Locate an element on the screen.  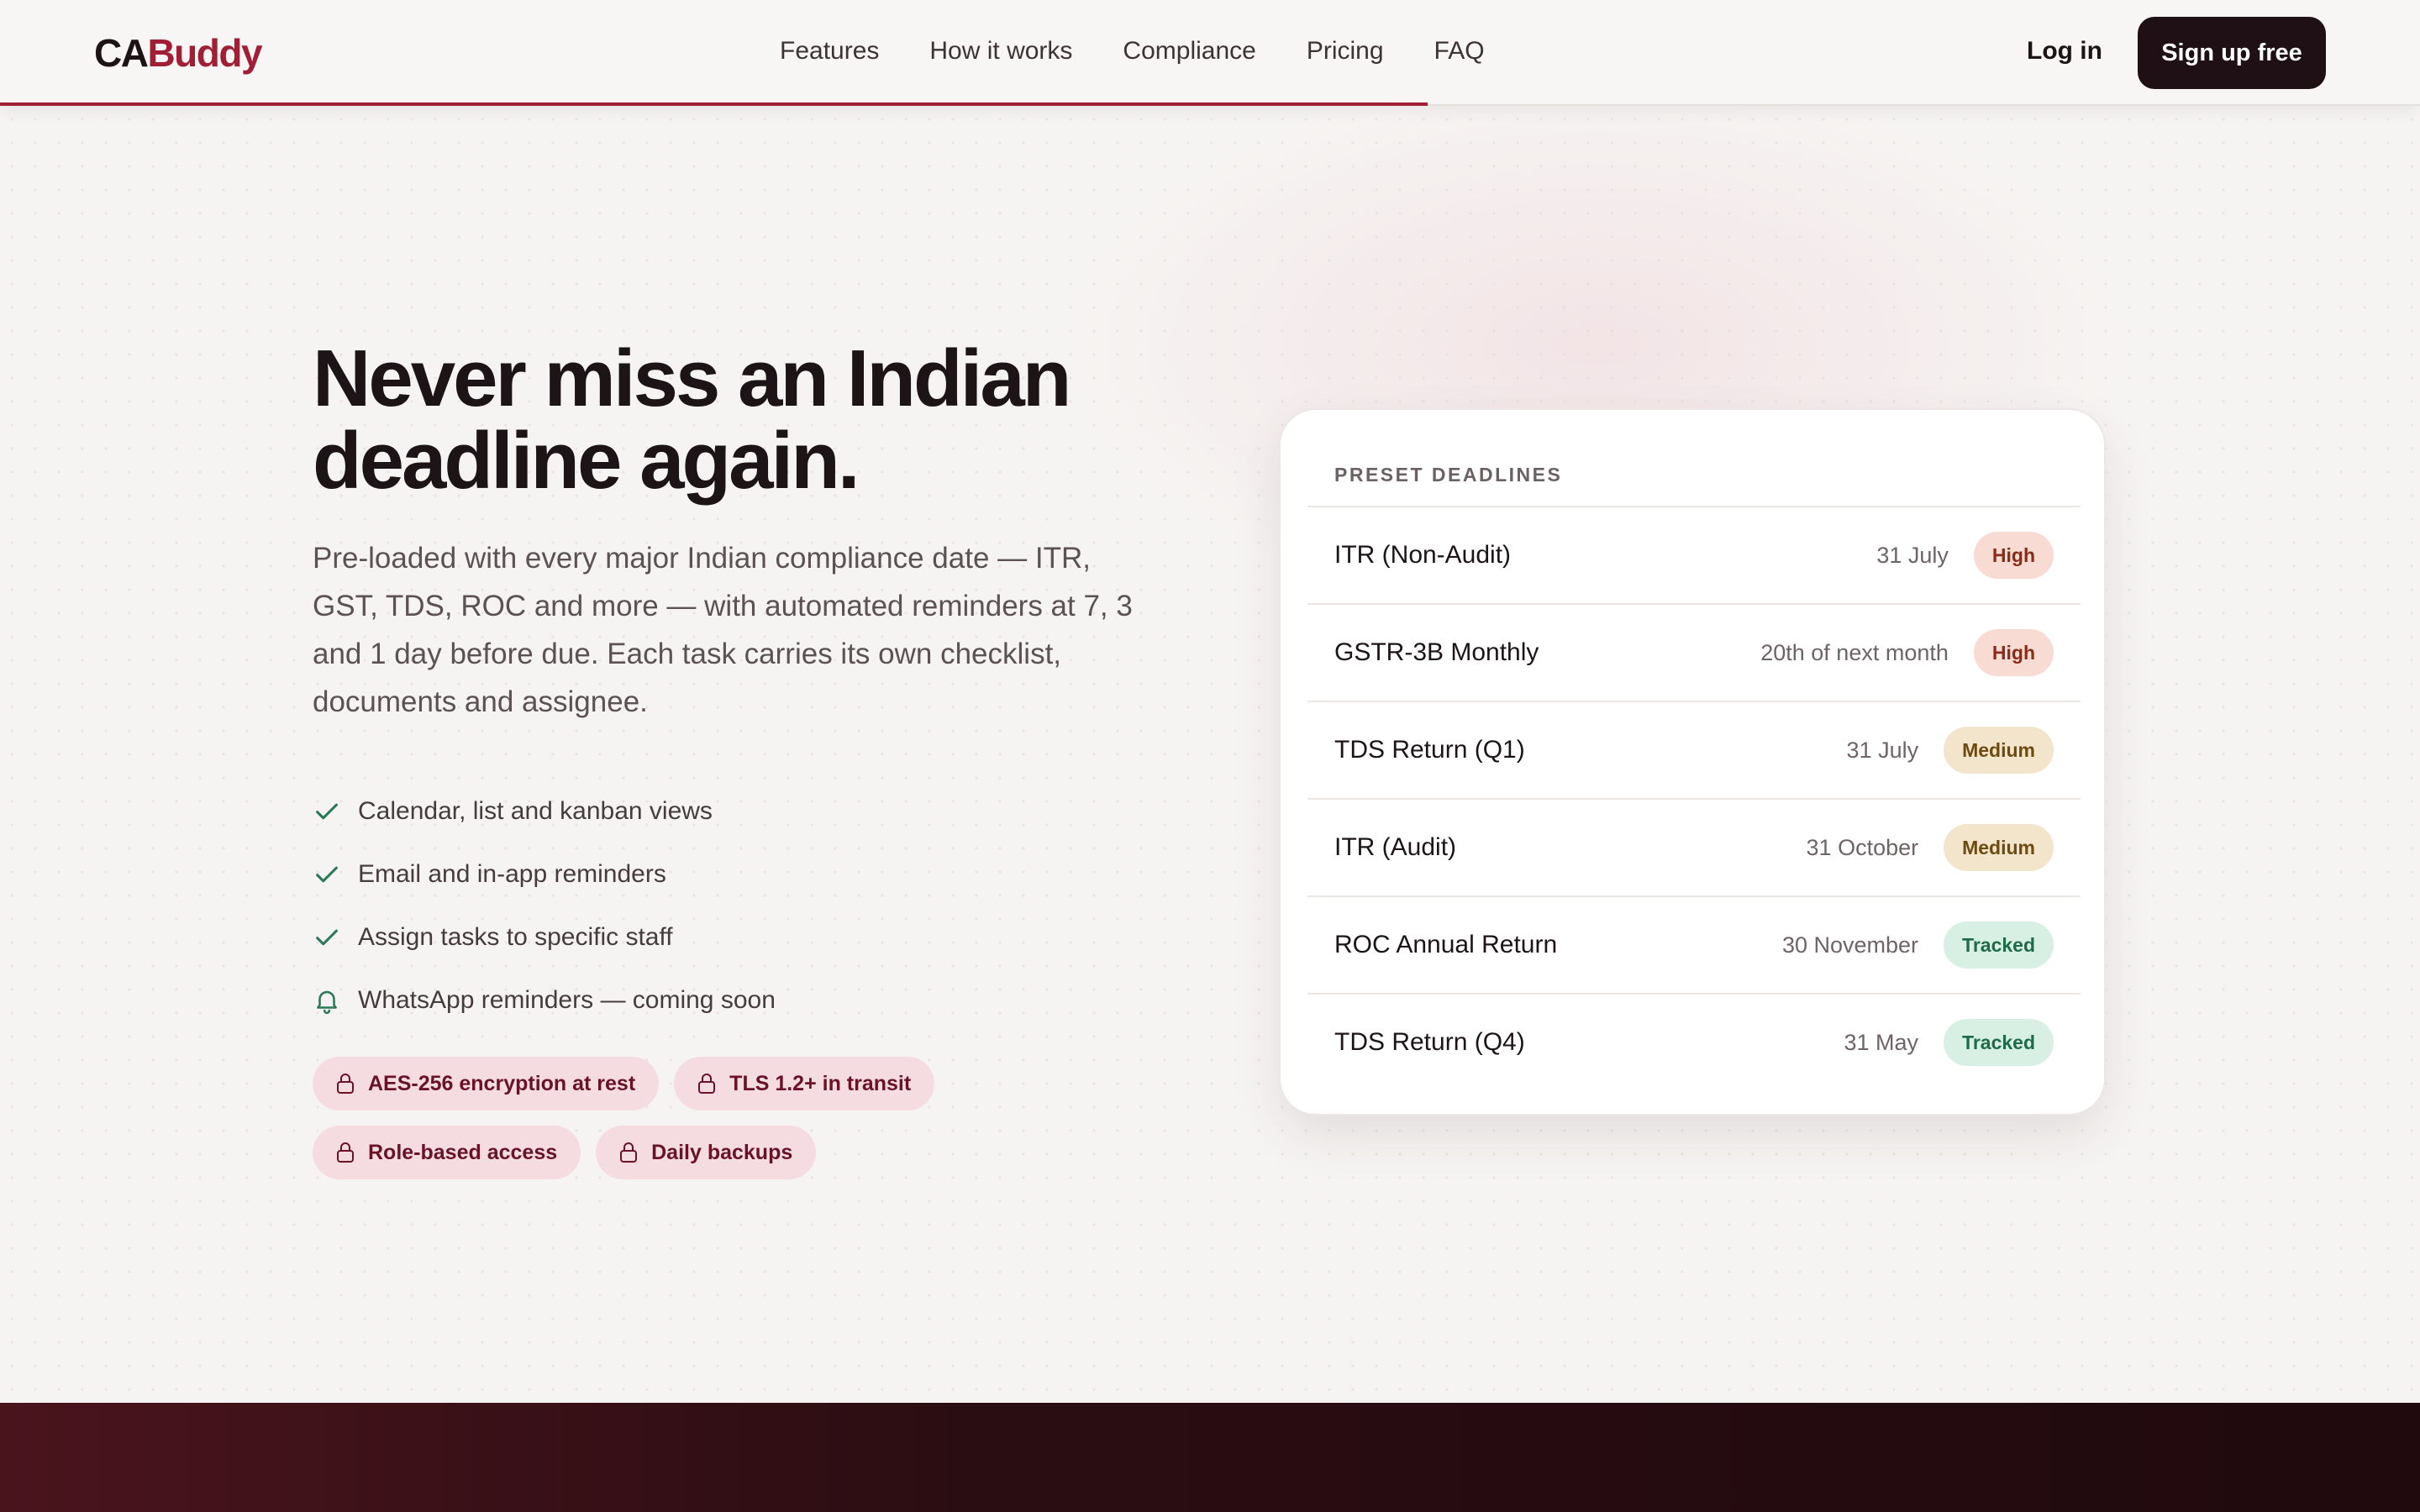
deadline-row: ROC Annual Return 30 November Tracked is located at coordinates (1694, 944).